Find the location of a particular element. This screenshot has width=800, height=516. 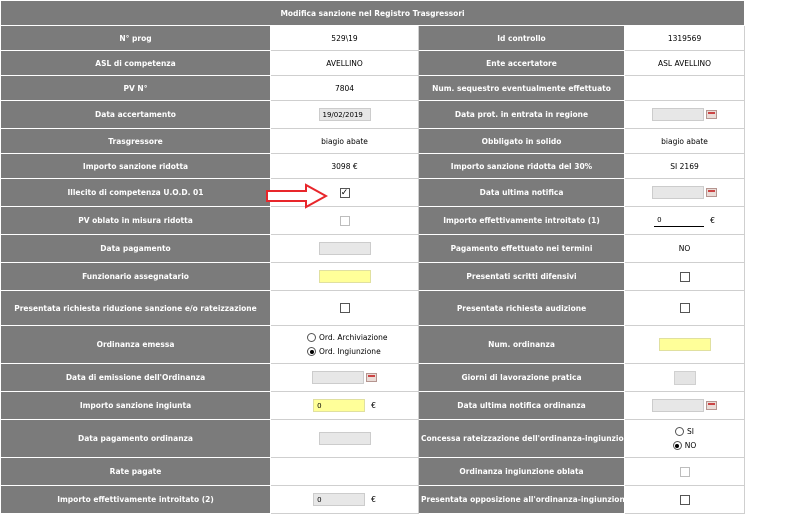

radio-option-no: NO is located at coordinates (684, 446).